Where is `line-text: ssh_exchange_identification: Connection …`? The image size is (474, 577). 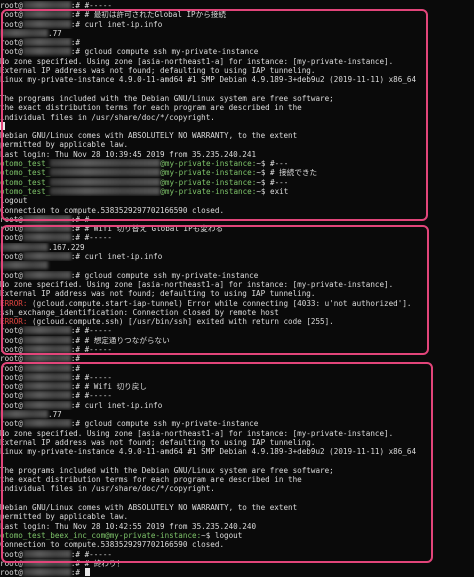 line-text: ssh_exchange_identification: Connection … is located at coordinates (139, 312).